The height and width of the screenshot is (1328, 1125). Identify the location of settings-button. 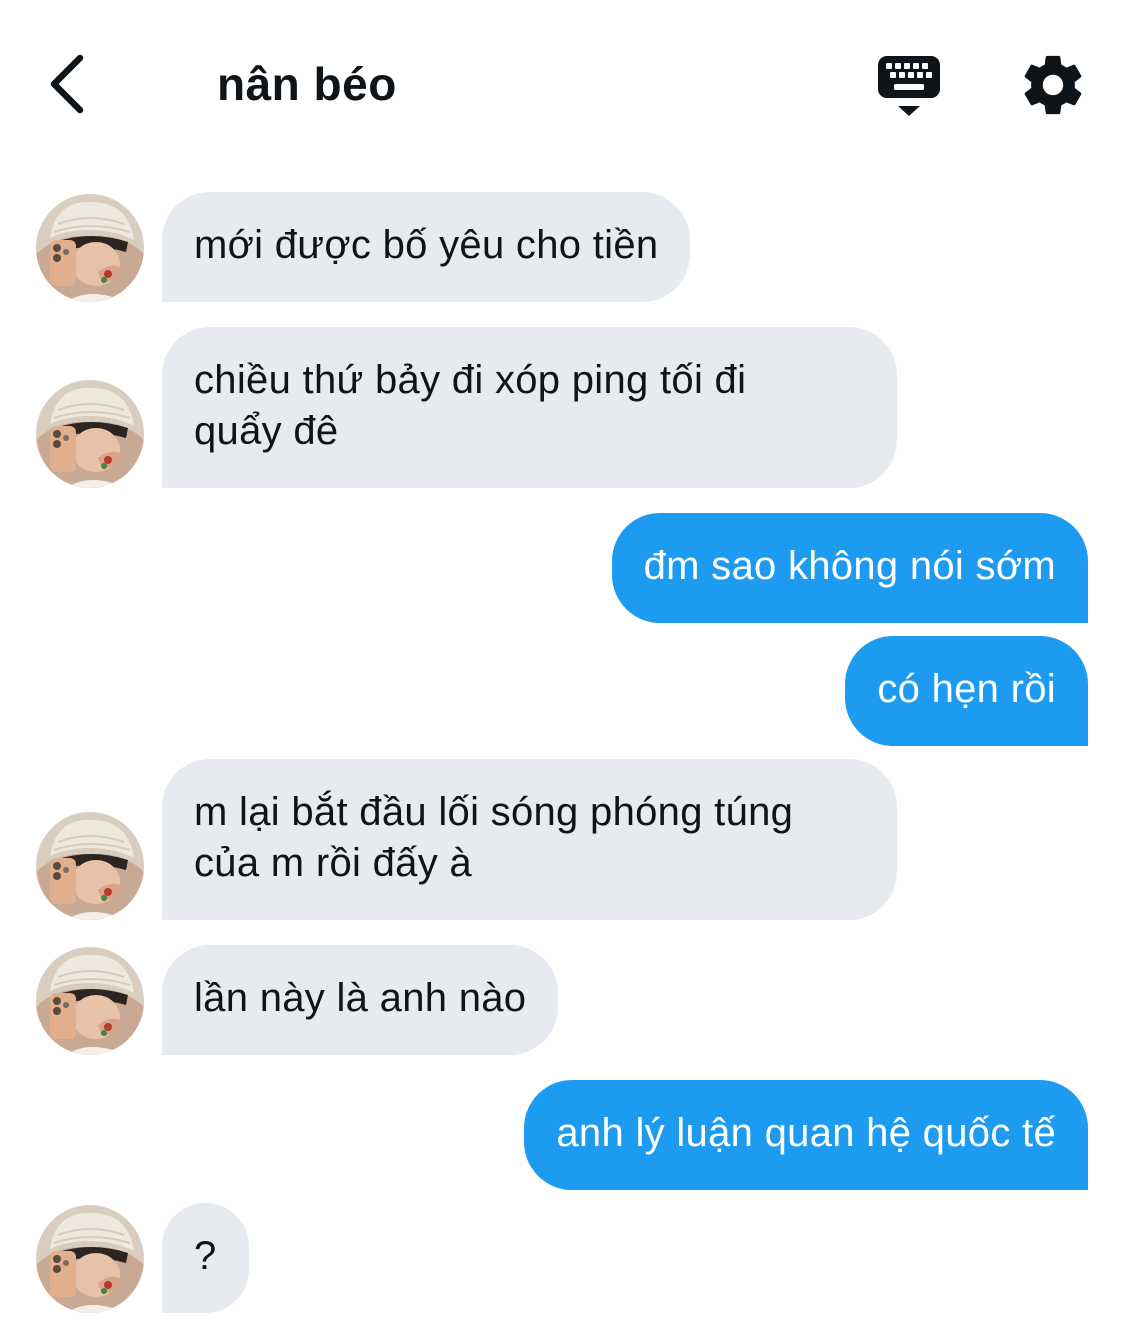
(1053, 85).